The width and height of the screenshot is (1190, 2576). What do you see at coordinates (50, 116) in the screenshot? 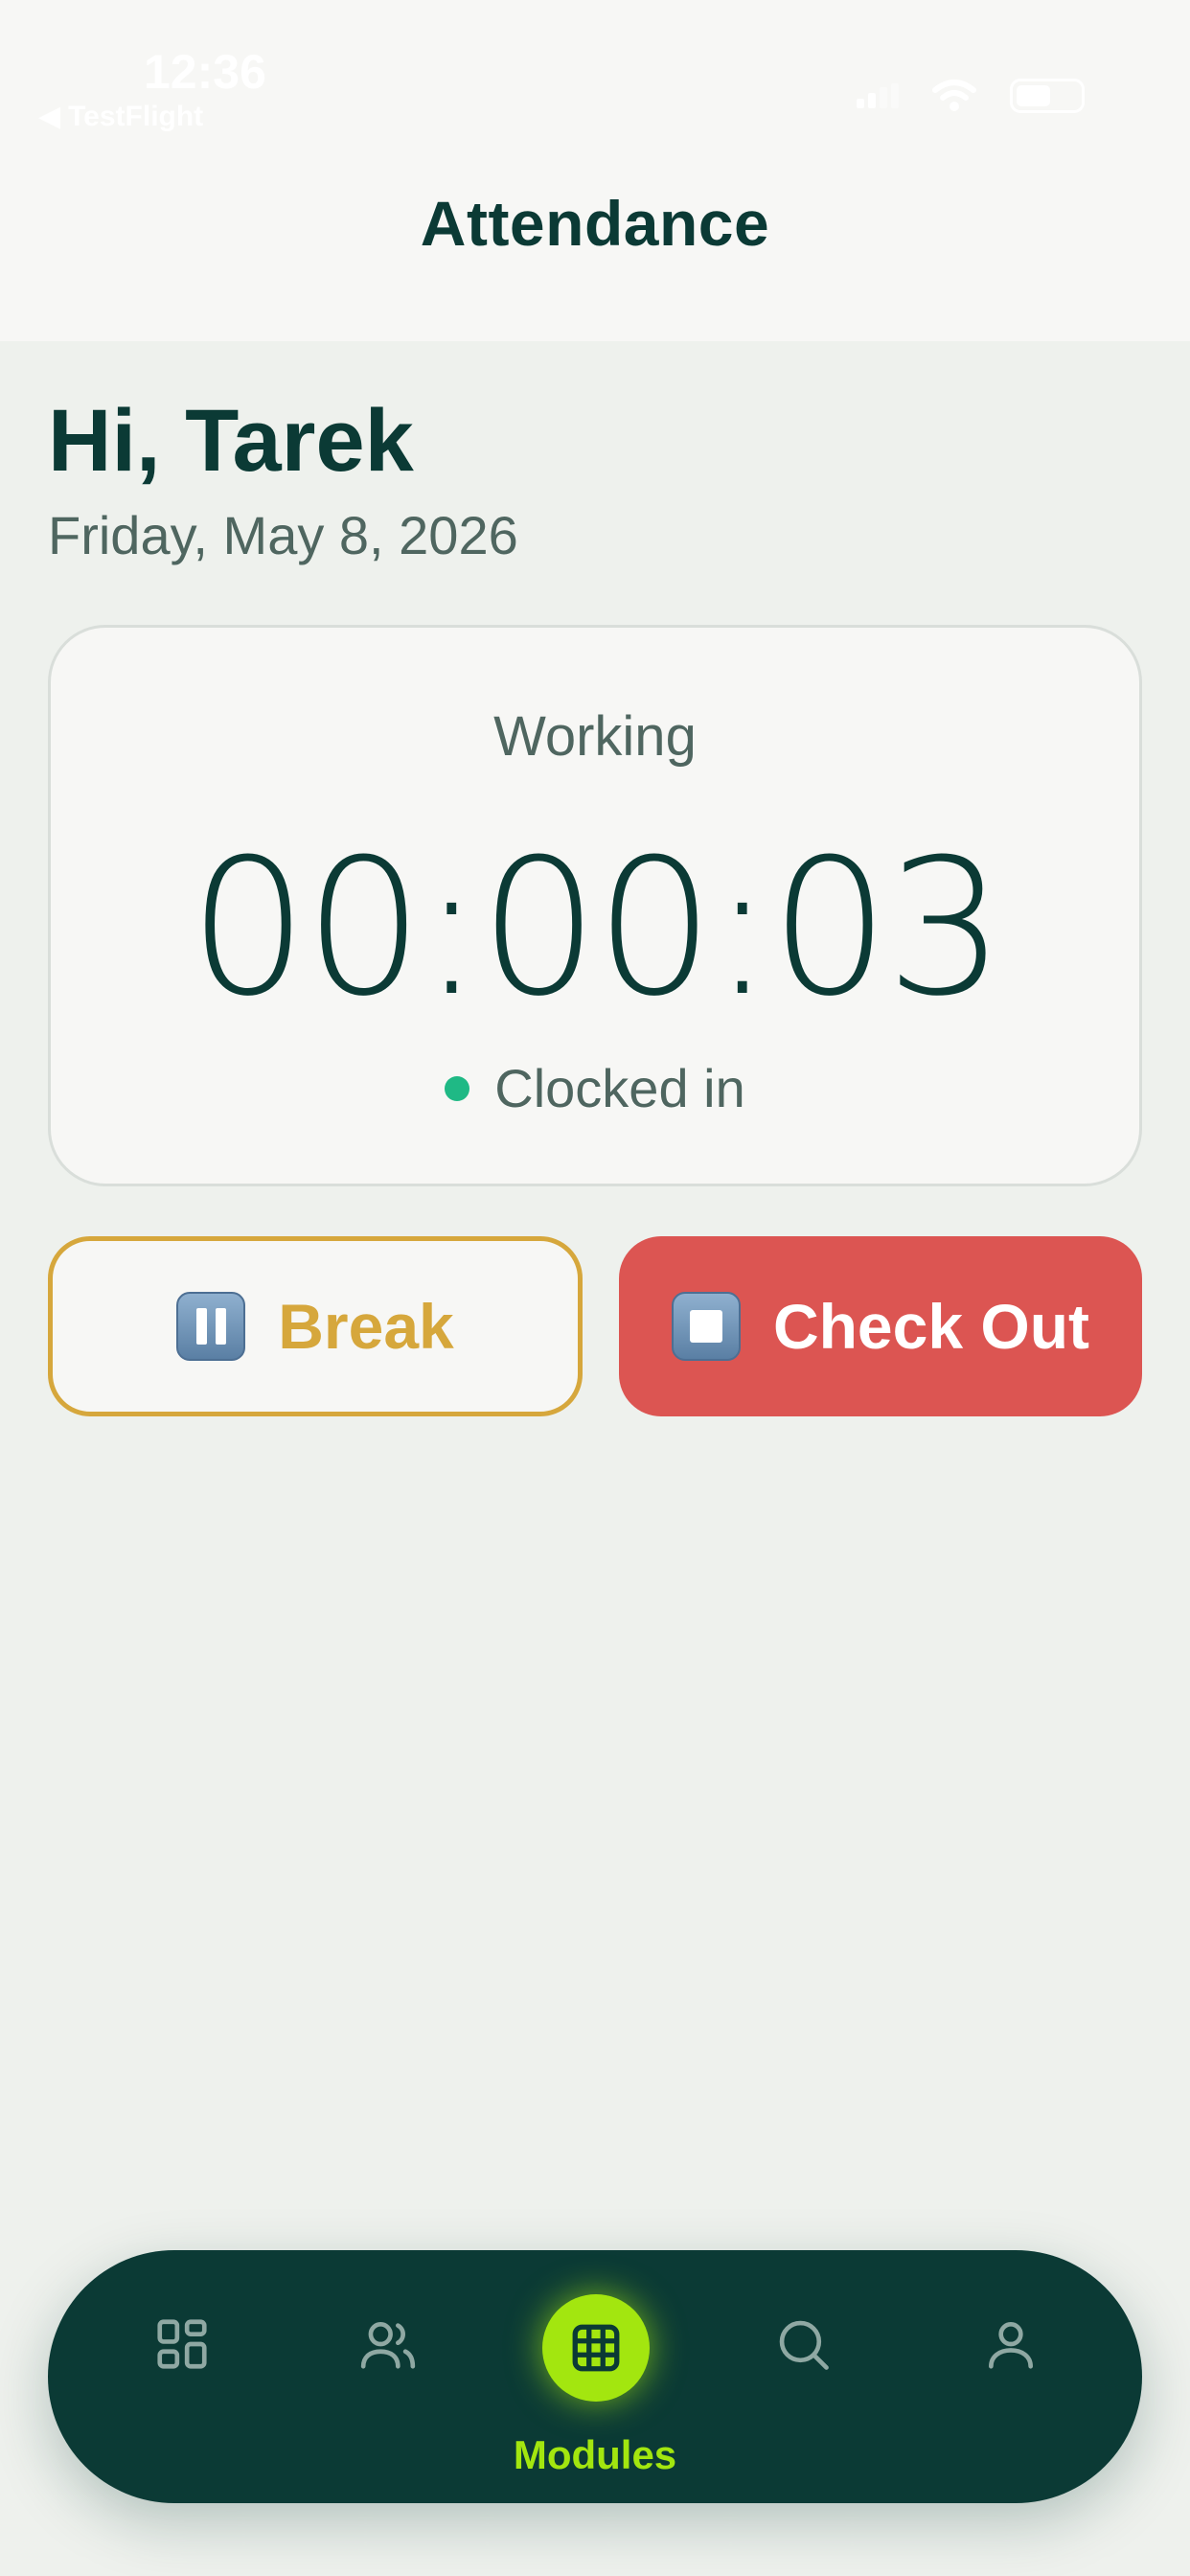
I see `back-arrow-icon: ◀` at bounding box center [50, 116].